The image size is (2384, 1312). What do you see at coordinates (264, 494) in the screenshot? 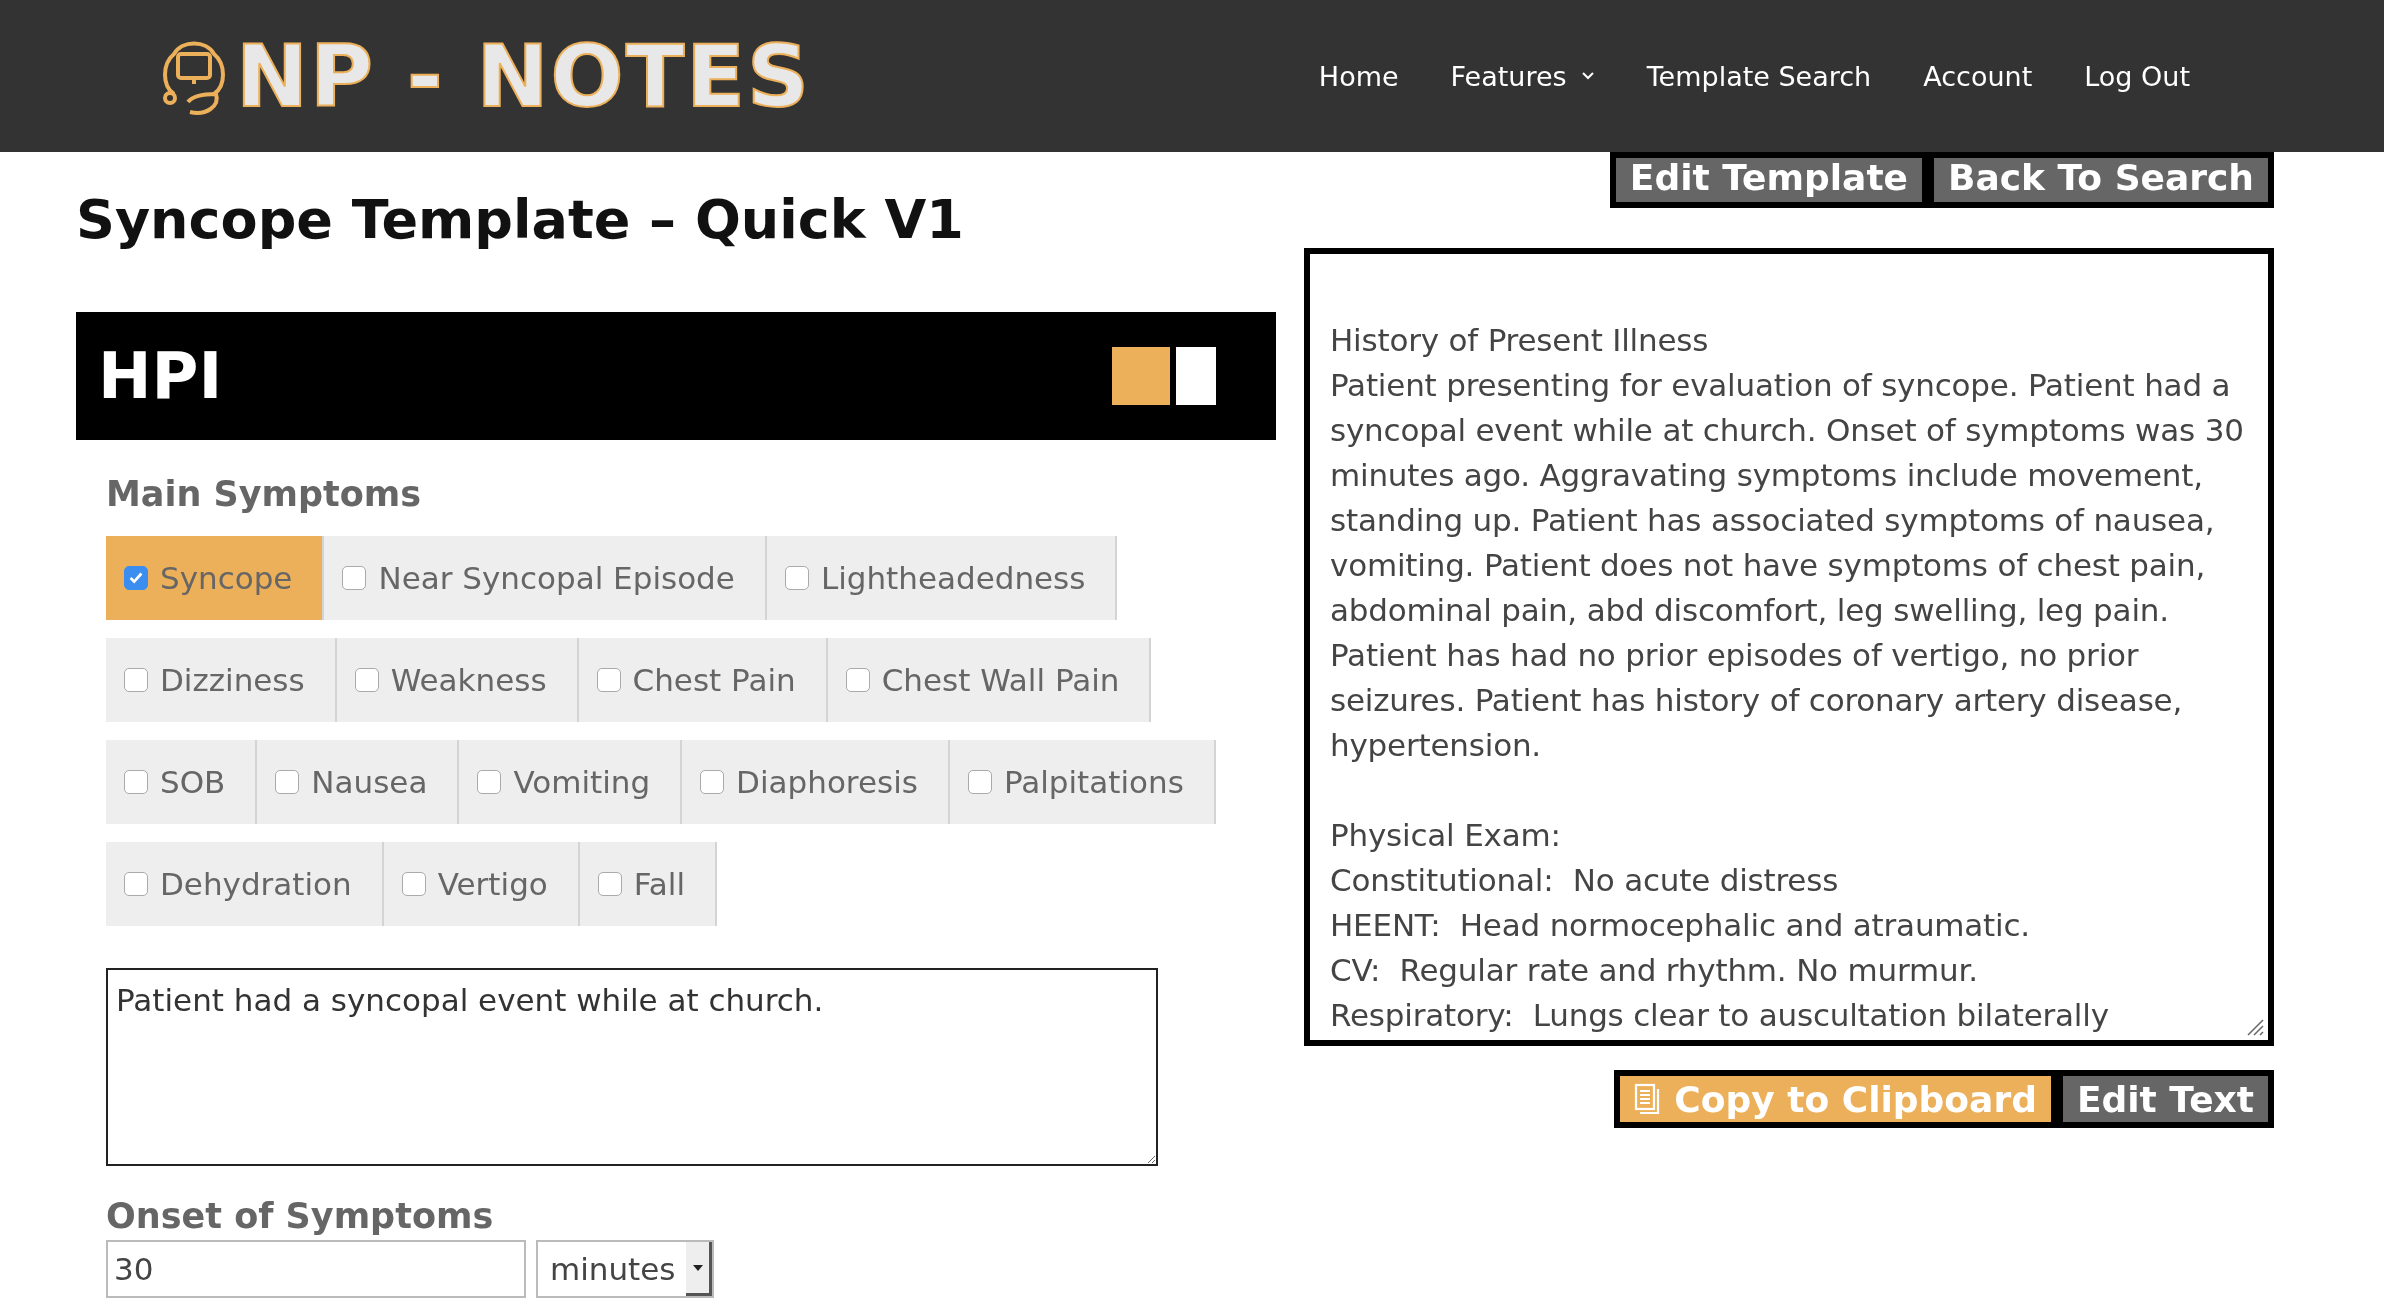
I see `field-label: Main Symptoms` at bounding box center [264, 494].